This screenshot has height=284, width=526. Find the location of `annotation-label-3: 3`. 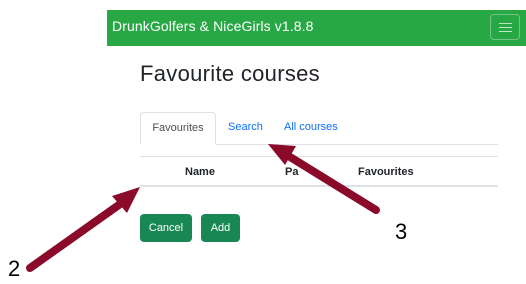

annotation-label-3: 3 is located at coordinates (401, 231).